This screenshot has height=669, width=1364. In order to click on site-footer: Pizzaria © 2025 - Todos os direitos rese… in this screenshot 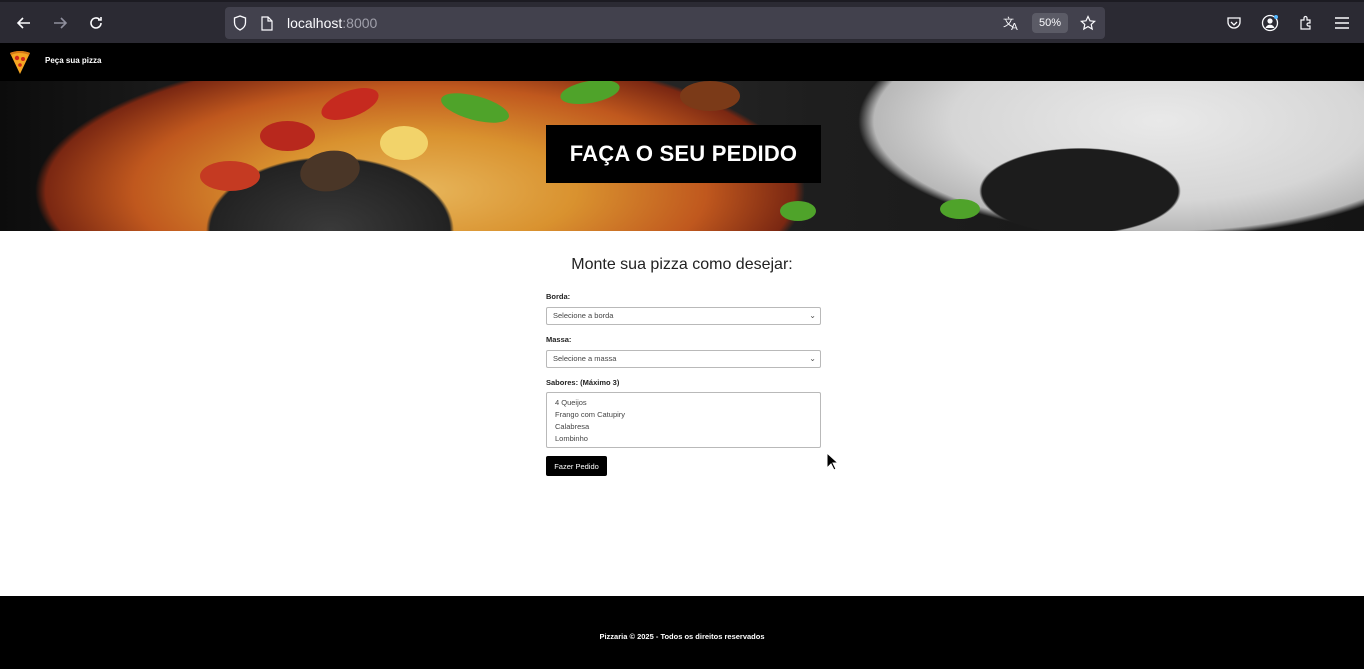, I will do `click(682, 632)`.